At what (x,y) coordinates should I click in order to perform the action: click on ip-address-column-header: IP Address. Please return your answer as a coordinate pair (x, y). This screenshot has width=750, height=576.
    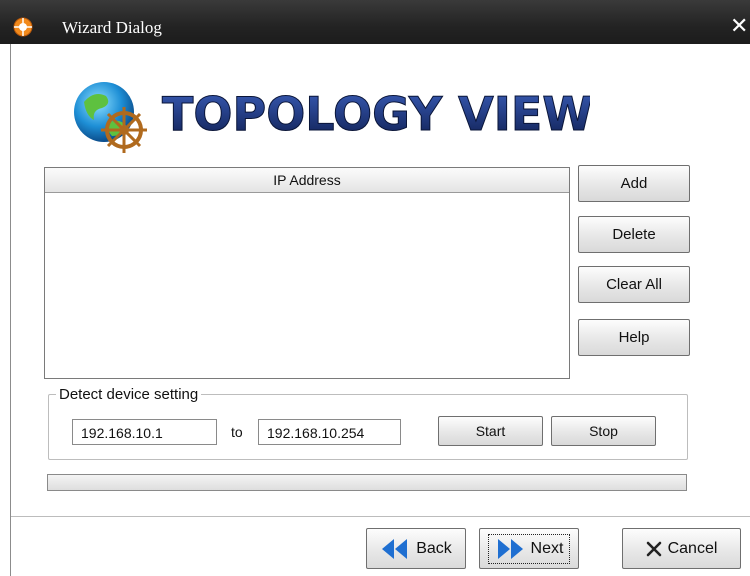
    Looking at the image, I should click on (307, 180).